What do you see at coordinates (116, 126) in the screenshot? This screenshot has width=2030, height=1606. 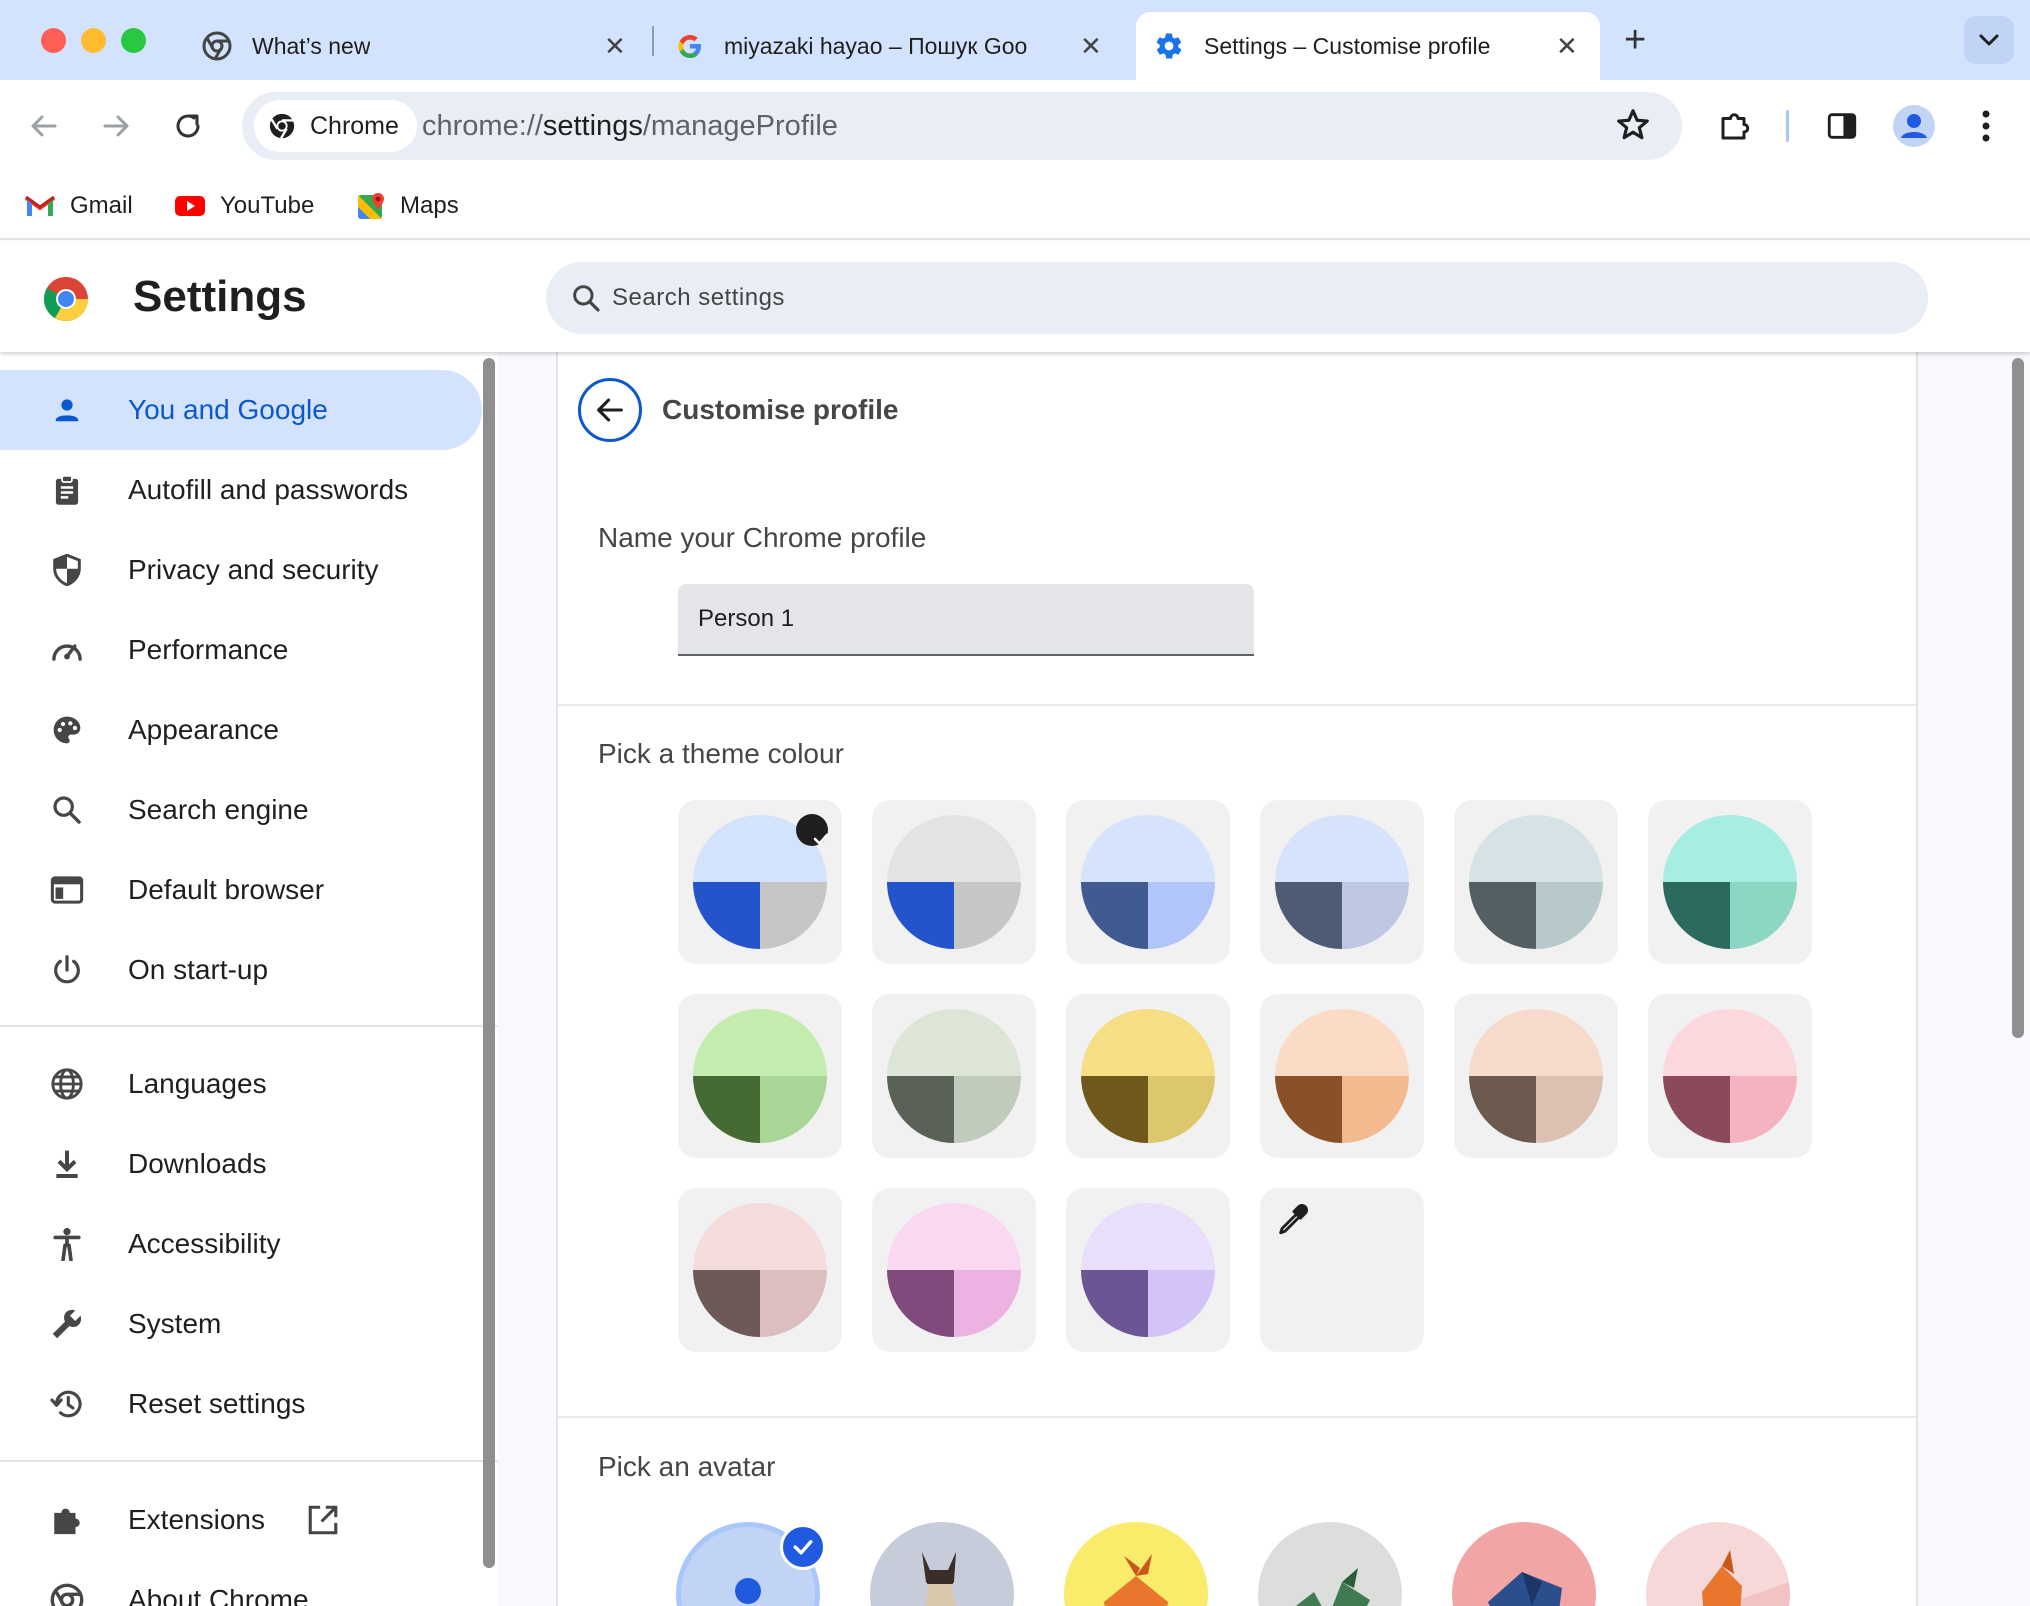 I see `forward-button` at bounding box center [116, 126].